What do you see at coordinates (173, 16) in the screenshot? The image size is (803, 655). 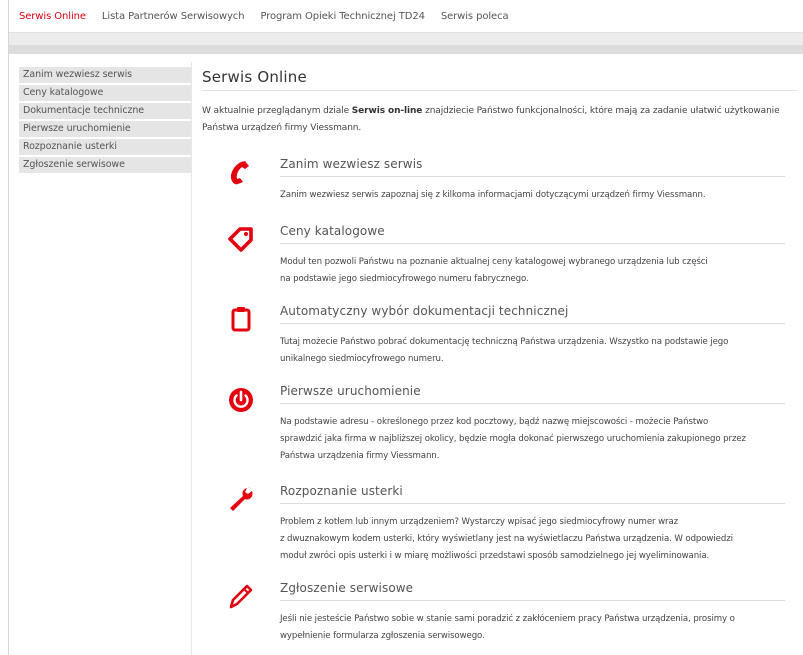 I see `topnav-lista-partnerow: Lista Partnerów Serwisowych` at bounding box center [173, 16].